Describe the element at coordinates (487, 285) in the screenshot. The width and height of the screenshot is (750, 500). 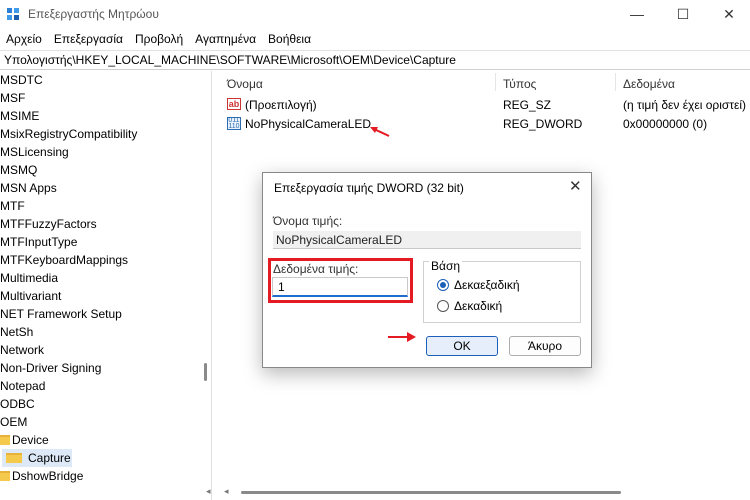
I see `hex-radio-label: Δεκαεξαδική` at that location.